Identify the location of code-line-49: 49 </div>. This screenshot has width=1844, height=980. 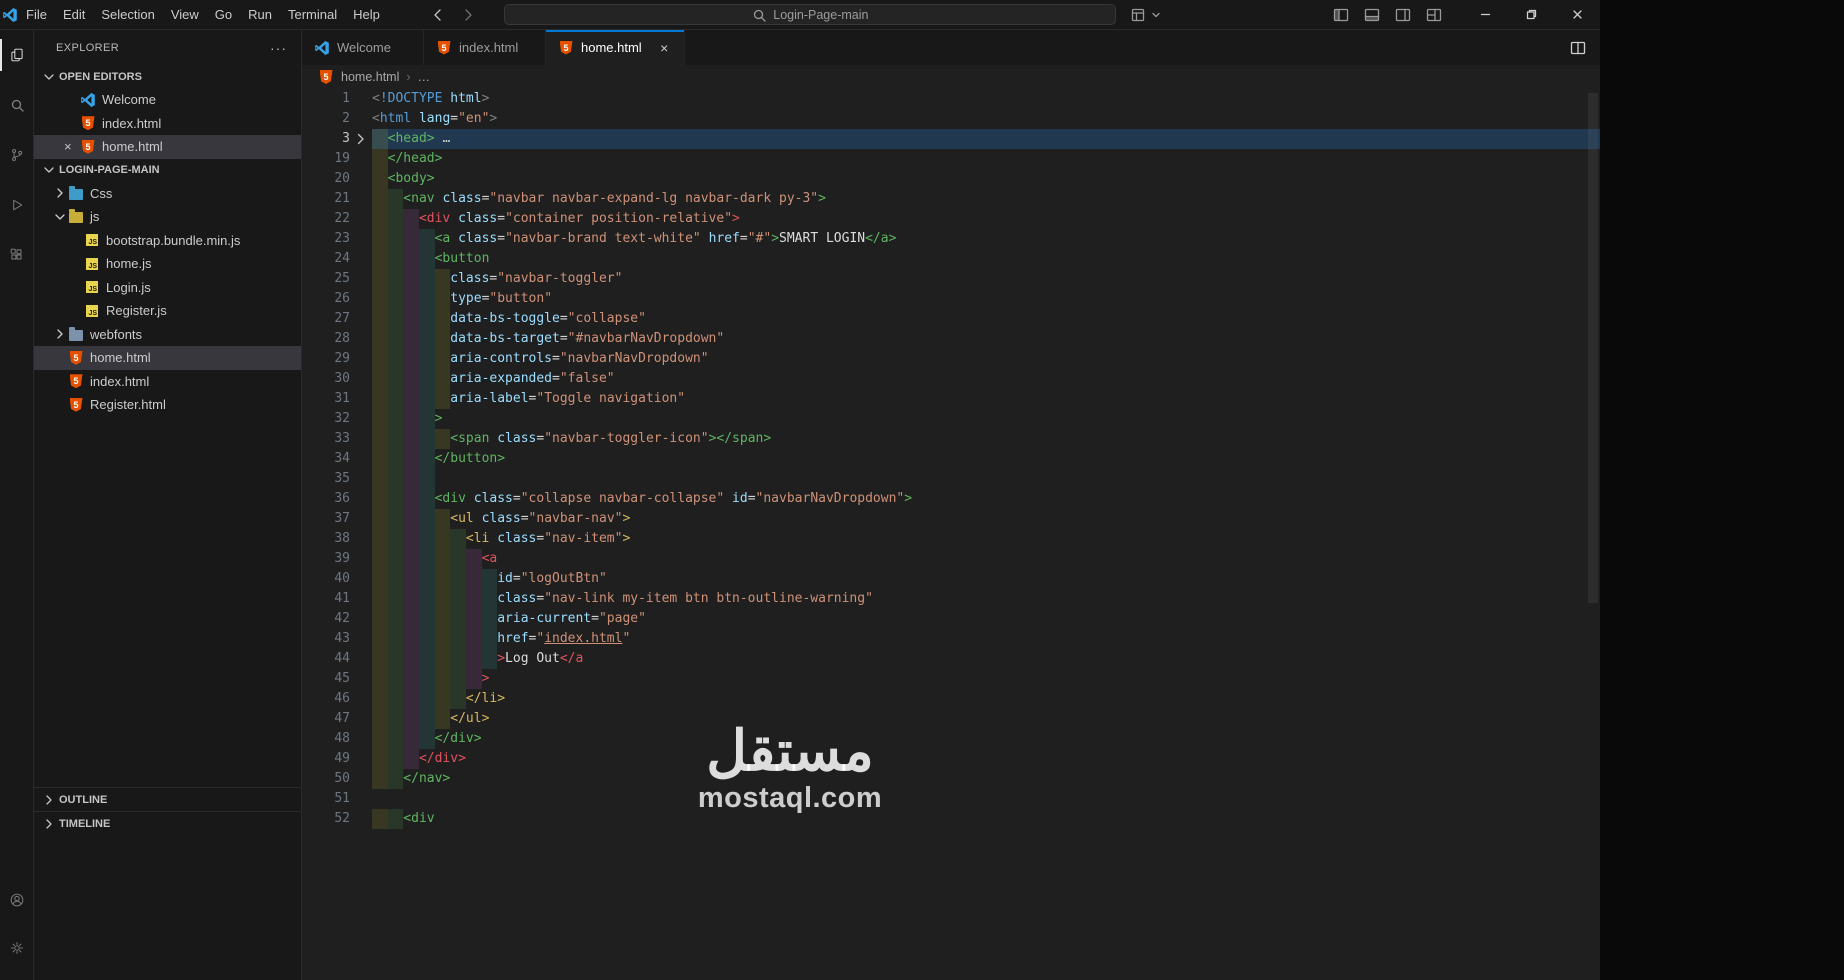
(951, 759).